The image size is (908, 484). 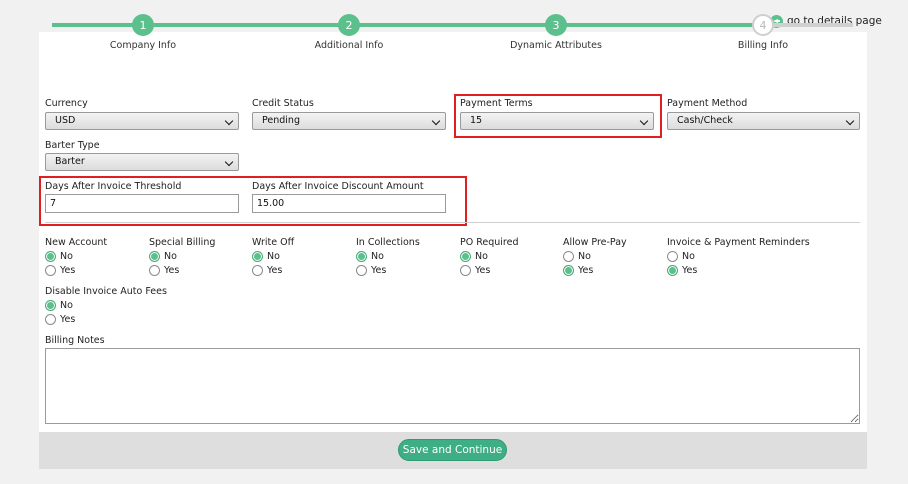 What do you see at coordinates (113, 186) in the screenshot?
I see `days-threshold-label: Days After Invoice Threshold` at bounding box center [113, 186].